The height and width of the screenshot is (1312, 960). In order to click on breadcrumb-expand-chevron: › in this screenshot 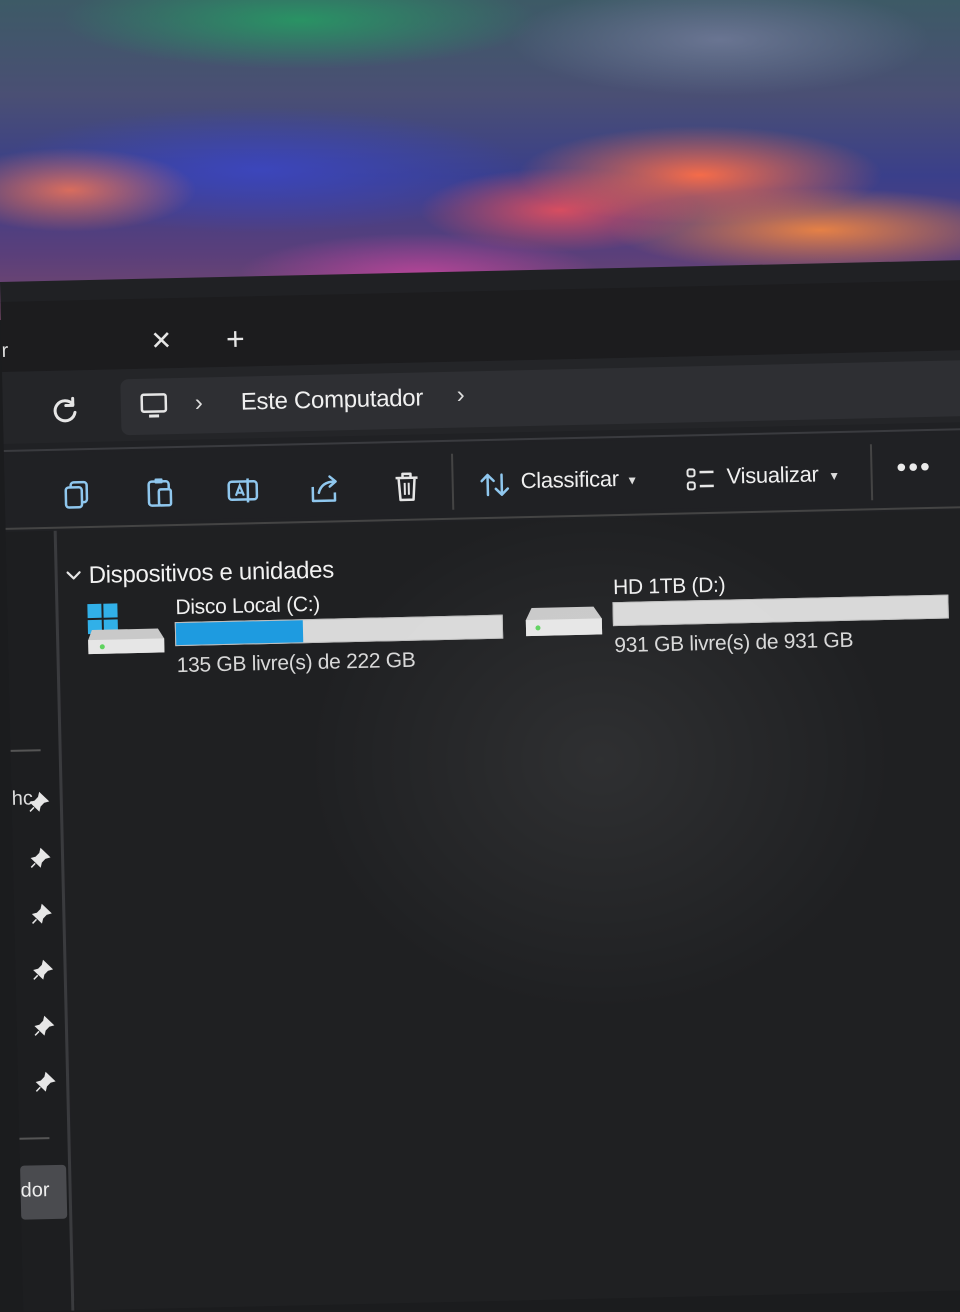, I will do `click(460, 395)`.